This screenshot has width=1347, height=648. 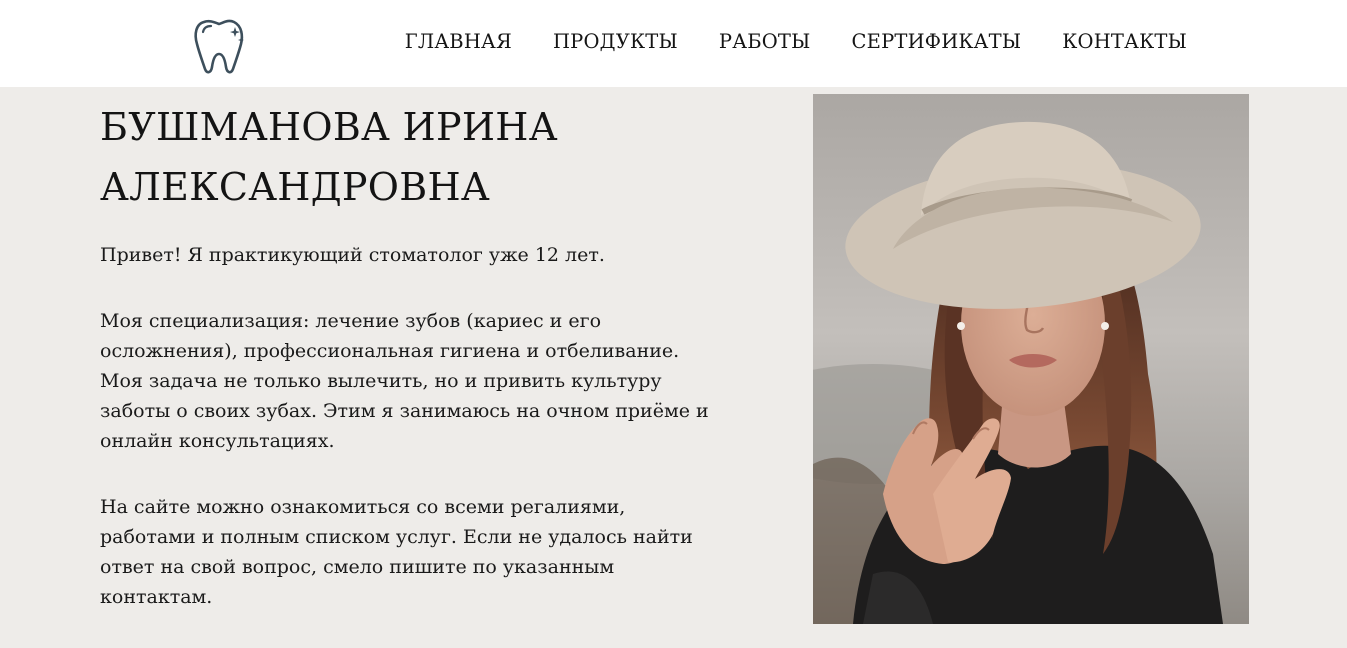 I want to click on bio-line: контактам., so click(x=156, y=597).